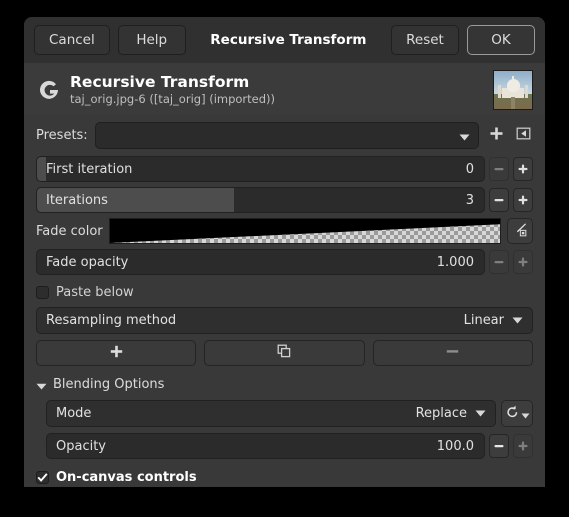  What do you see at coordinates (501, 40) in the screenshot?
I see `ok-button: OK` at bounding box center [501, 40].